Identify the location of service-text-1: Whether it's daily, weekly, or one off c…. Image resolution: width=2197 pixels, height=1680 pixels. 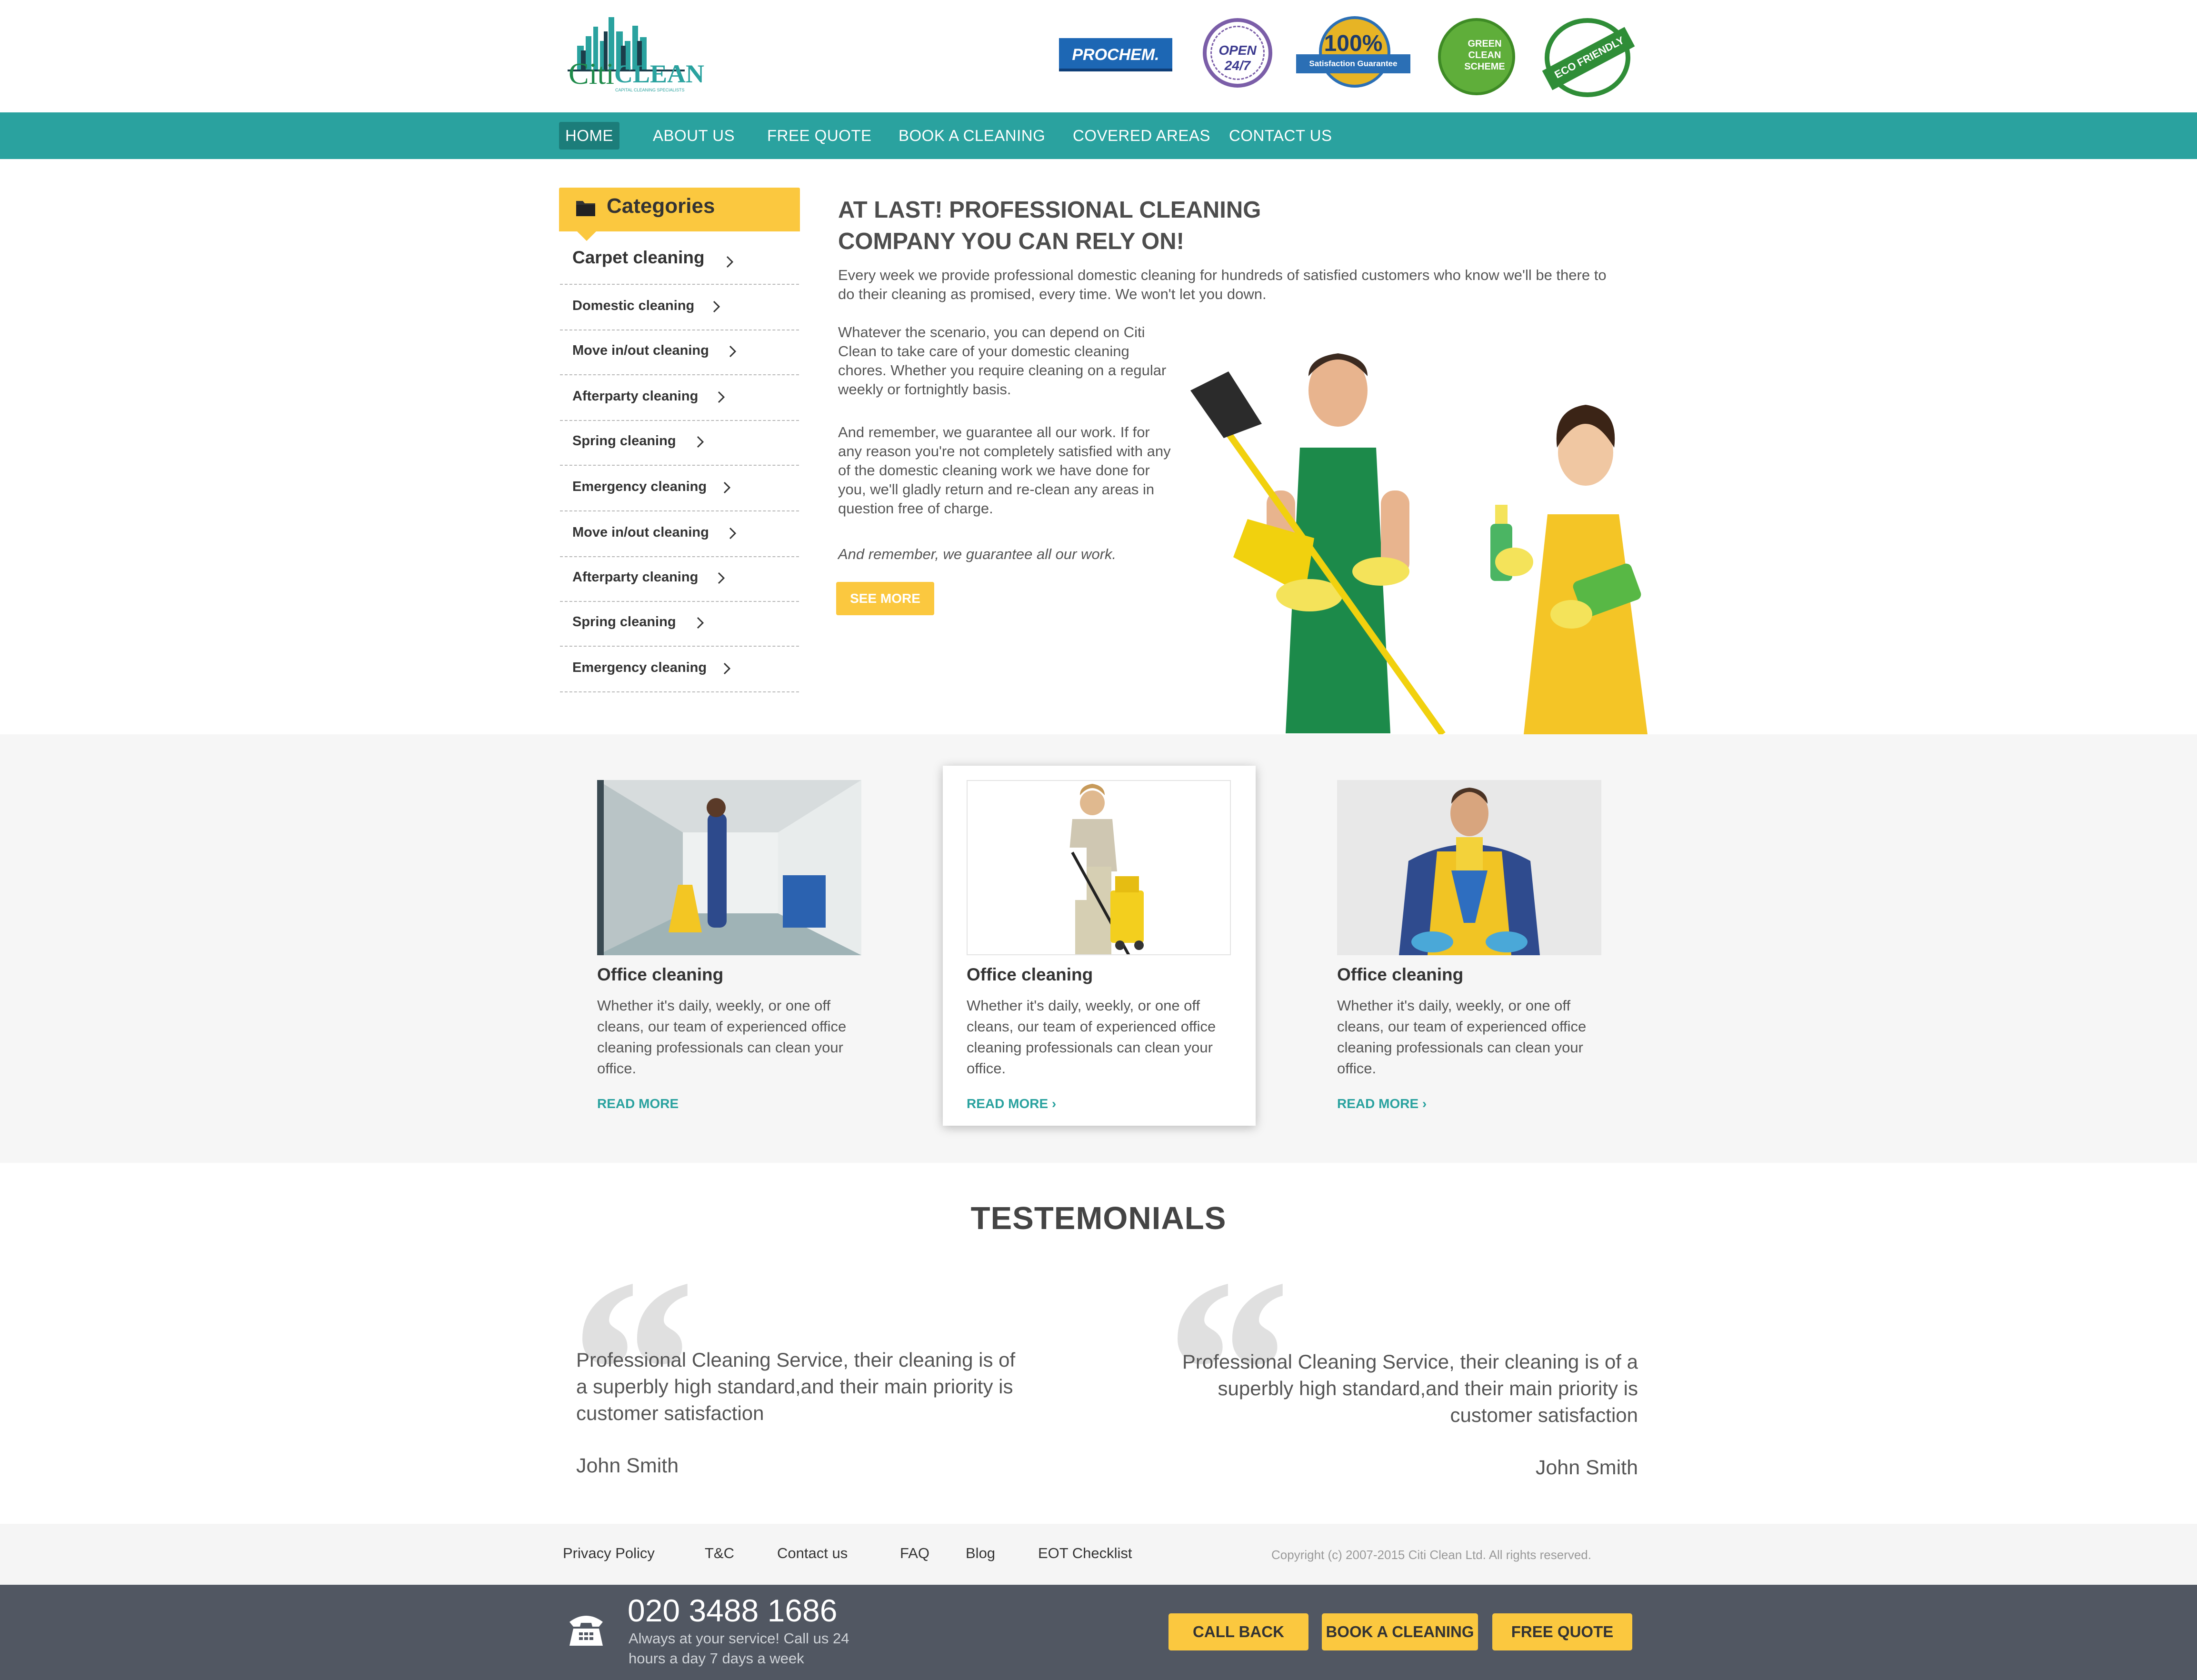
(722, 1037).